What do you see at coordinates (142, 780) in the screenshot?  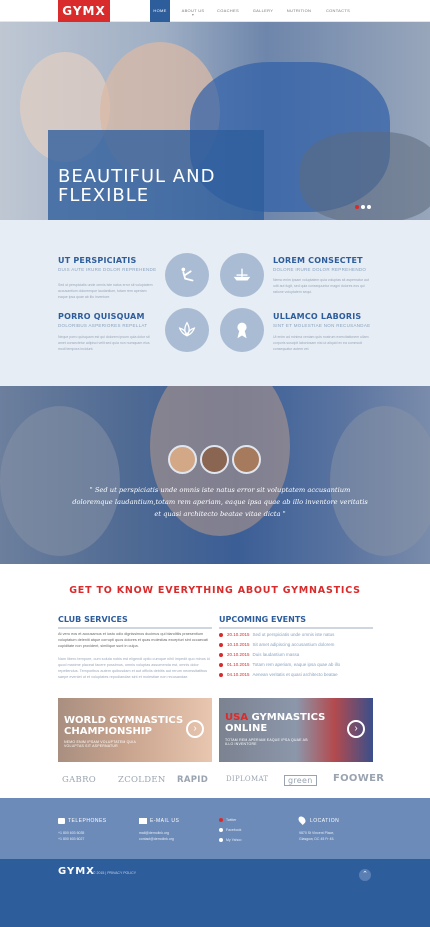 I see `partner-logo-zcolden: ZCOLDEN` at bounding box center [142, 780].